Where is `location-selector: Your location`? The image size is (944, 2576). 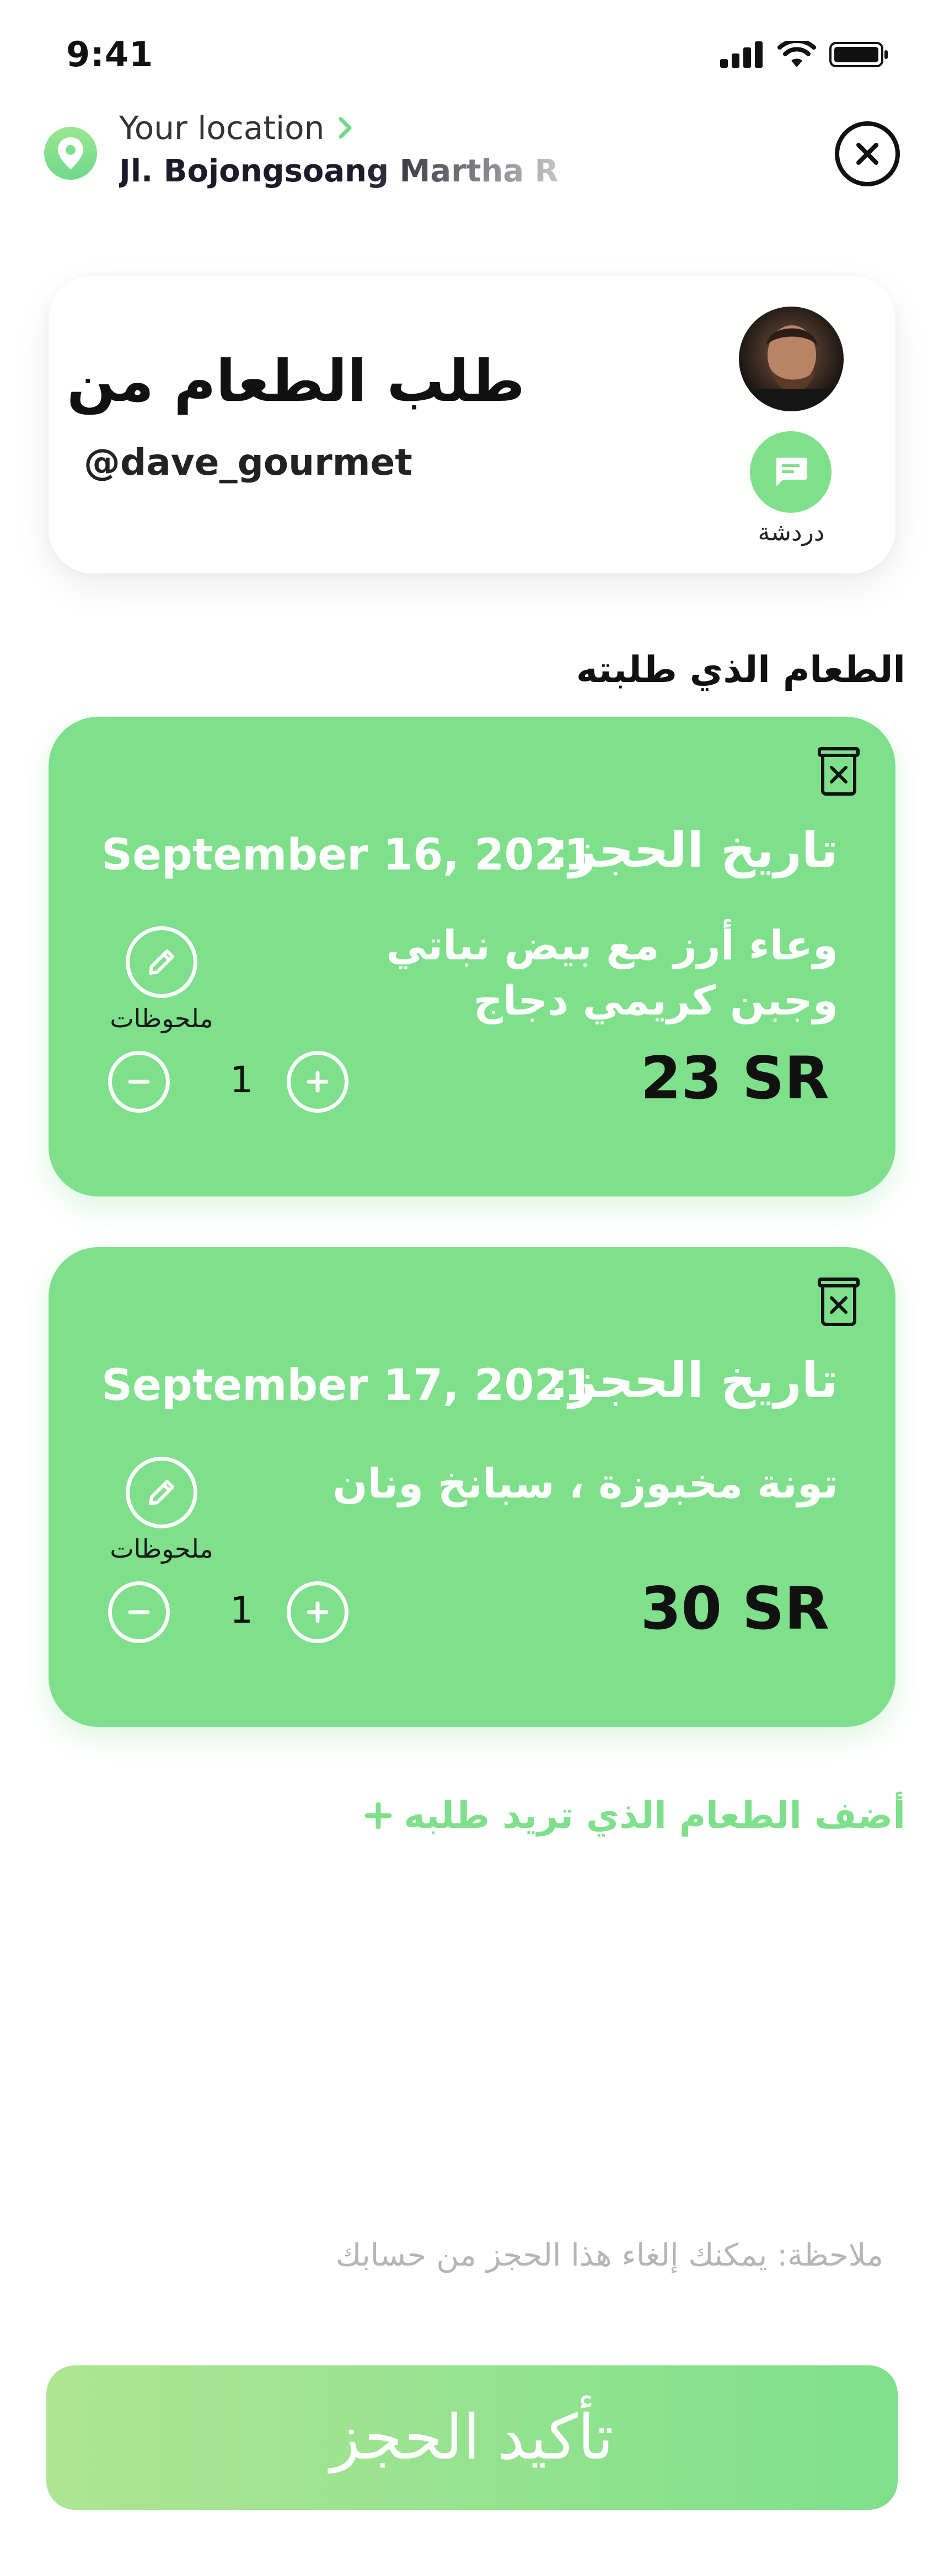 location-selector: Your location is located at coordinates (236, 128).